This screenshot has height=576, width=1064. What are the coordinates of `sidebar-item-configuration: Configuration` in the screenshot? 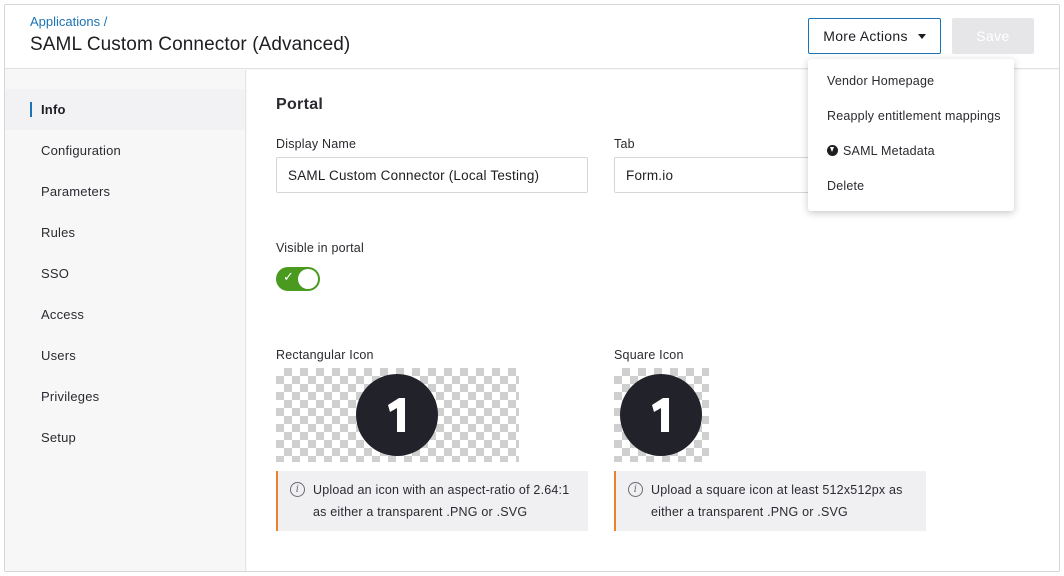 It's located at (125, 150).